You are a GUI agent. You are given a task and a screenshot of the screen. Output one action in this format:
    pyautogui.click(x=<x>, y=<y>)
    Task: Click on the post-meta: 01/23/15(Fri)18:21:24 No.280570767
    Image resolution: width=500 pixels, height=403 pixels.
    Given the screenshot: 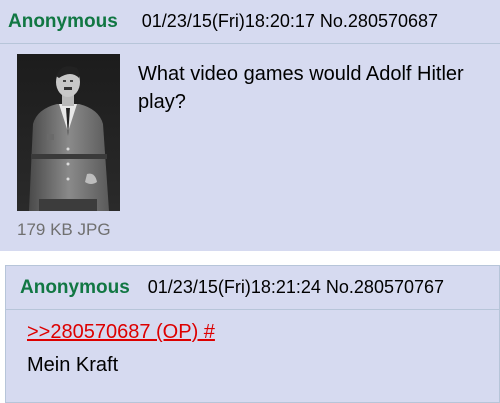 What is the action you would take?
    pyautogui.click(x=296, y=287)
    